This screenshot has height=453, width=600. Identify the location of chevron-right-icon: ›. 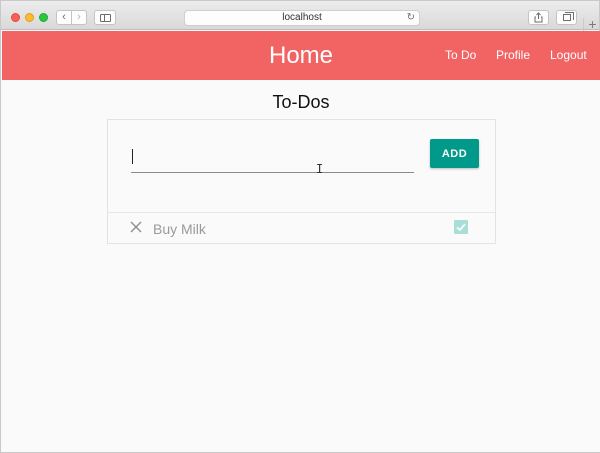
(79, 17).